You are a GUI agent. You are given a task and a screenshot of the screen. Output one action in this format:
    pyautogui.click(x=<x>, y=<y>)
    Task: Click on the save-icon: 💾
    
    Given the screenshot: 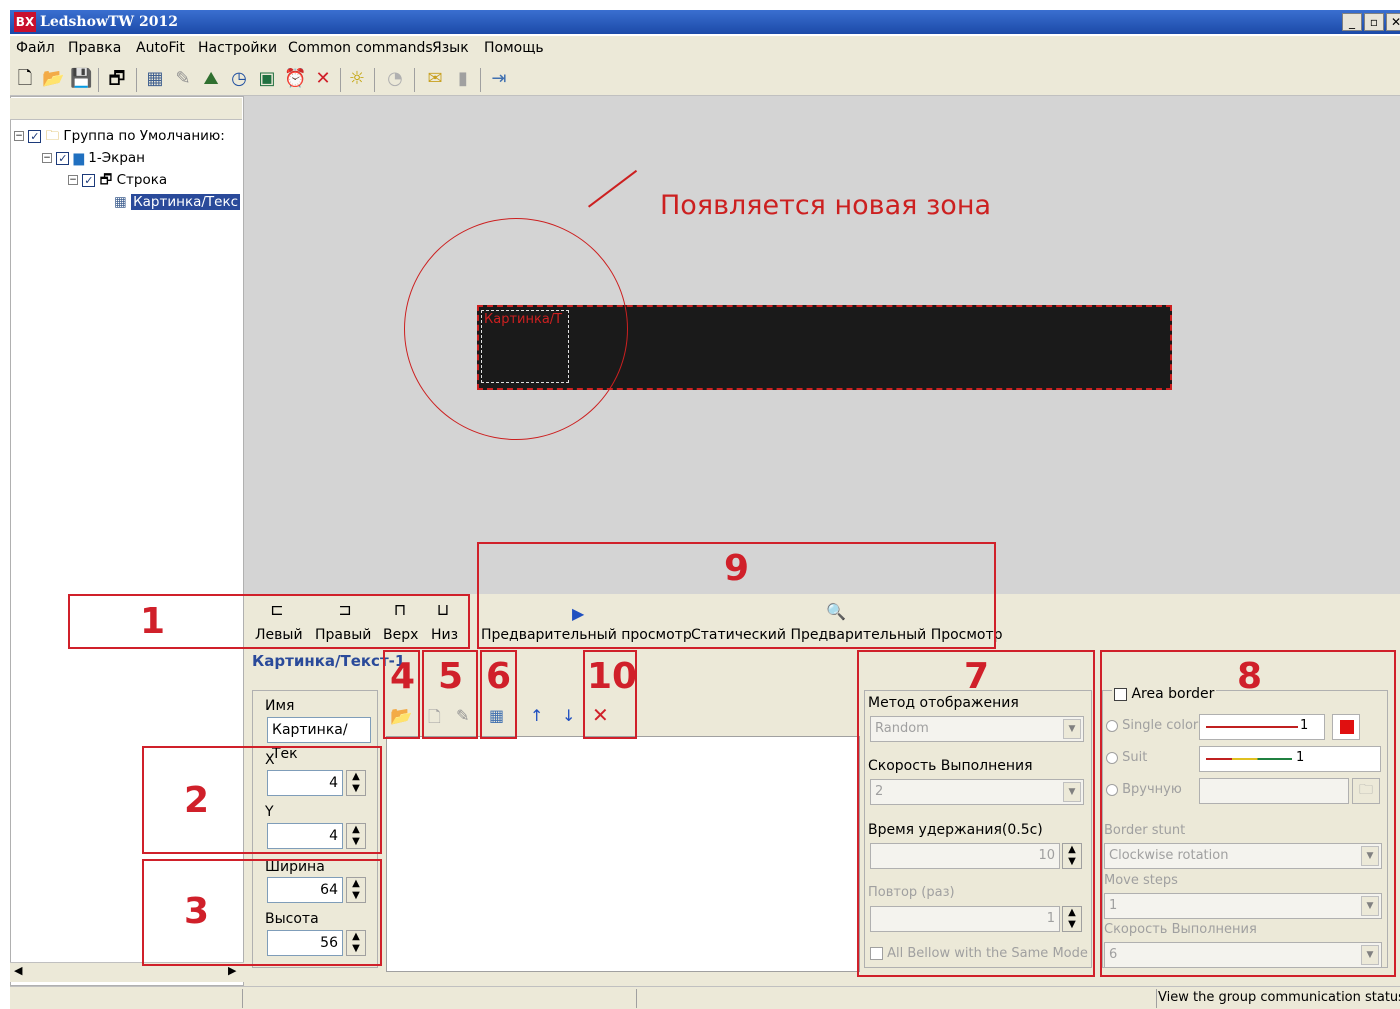 What is the action you would take?
    pyautogui.click(x=81, y=79)
    